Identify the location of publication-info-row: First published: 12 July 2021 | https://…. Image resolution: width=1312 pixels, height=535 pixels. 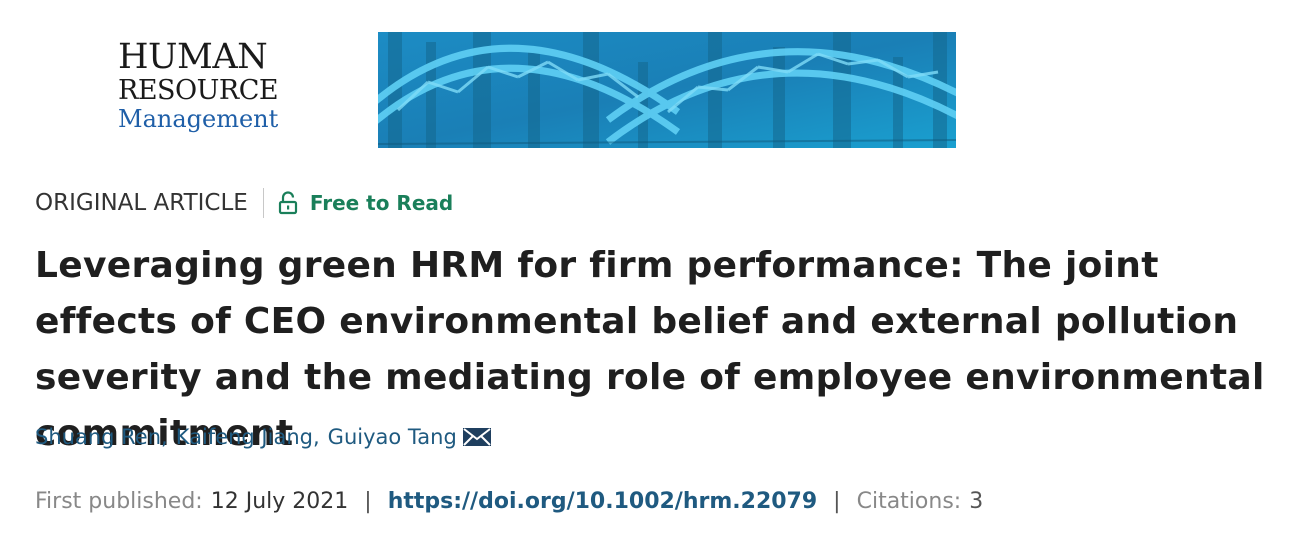
(509, 501).